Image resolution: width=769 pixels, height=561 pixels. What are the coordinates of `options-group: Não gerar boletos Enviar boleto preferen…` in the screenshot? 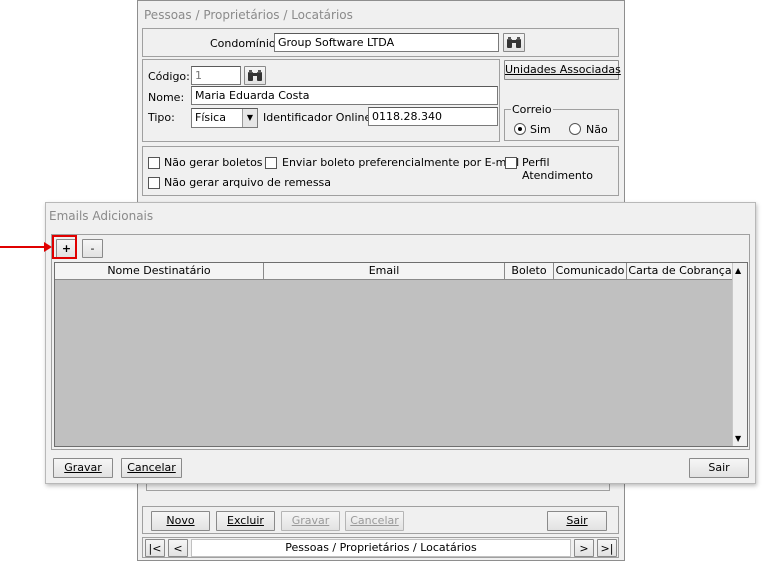 It's located at (380, 171).